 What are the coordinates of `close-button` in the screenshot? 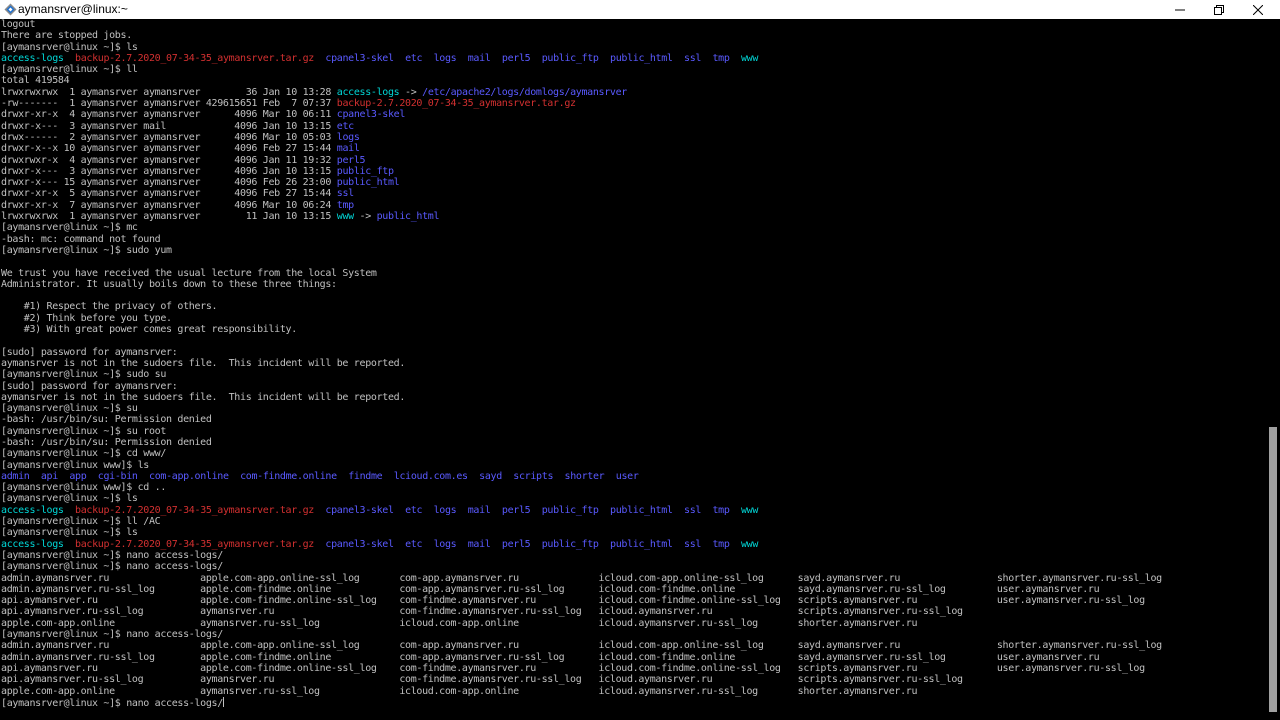 It's located at (1258, 9).